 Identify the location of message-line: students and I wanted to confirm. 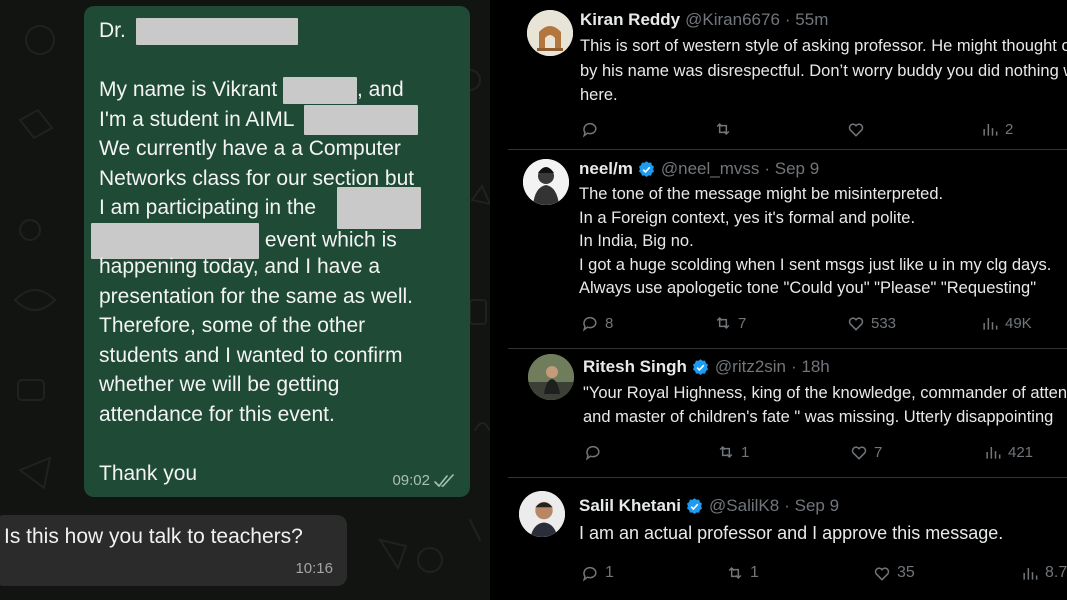
(251, 355).